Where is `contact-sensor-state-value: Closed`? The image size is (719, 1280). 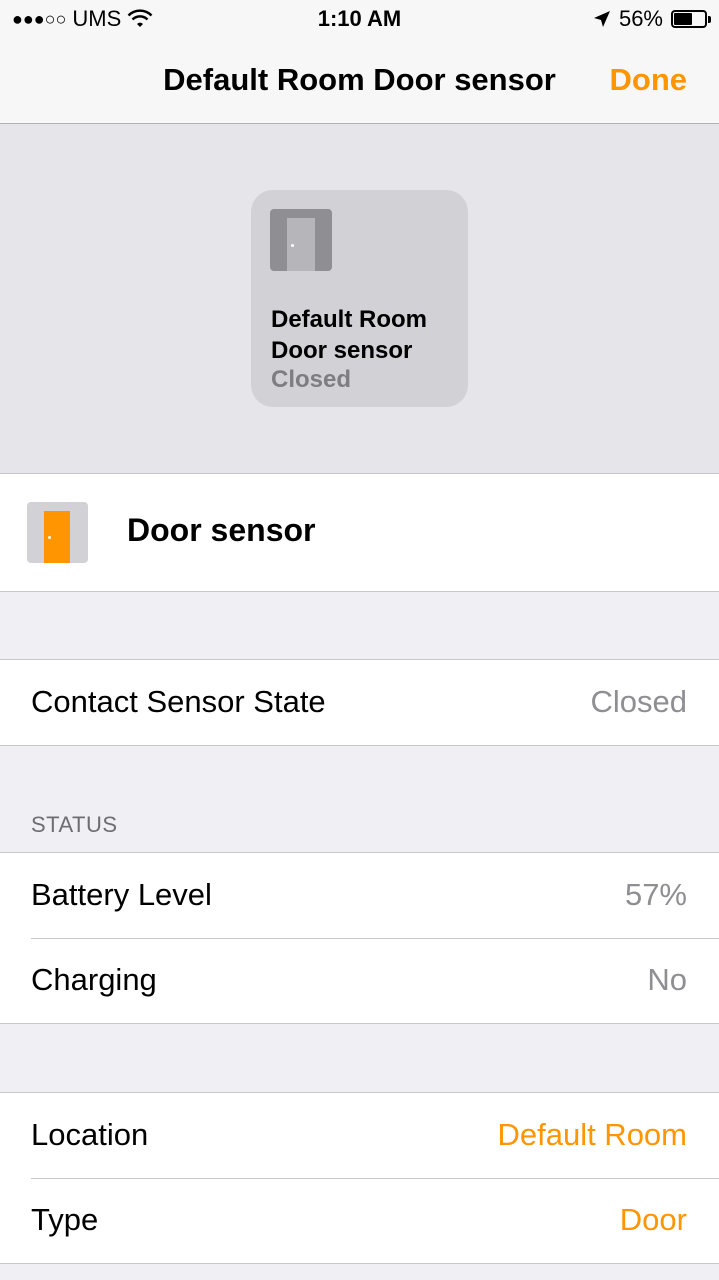 contact-sensor-state-value: Closed is located at coordinates (639, 701).